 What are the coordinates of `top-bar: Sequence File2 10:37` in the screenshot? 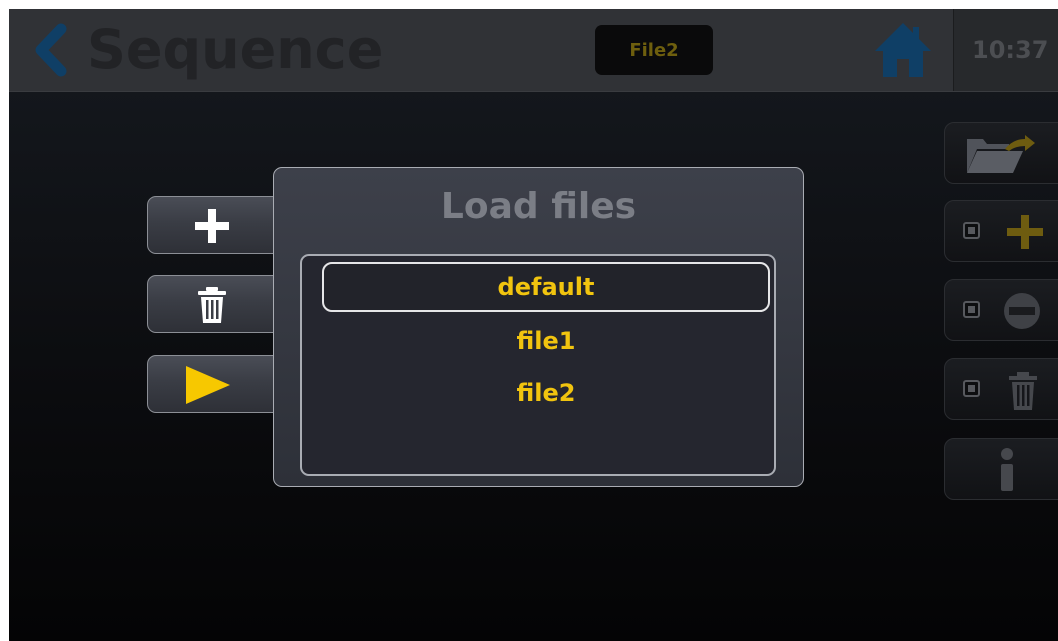 It's located at (533, 50).